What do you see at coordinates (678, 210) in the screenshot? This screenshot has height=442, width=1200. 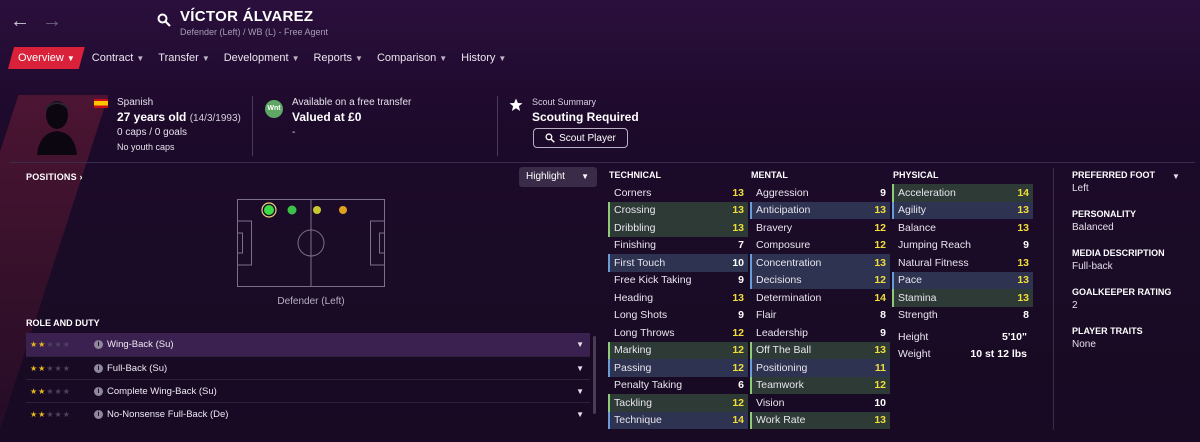 I see `attribute-row: Crossing 13` at bounding box center [678, 210].